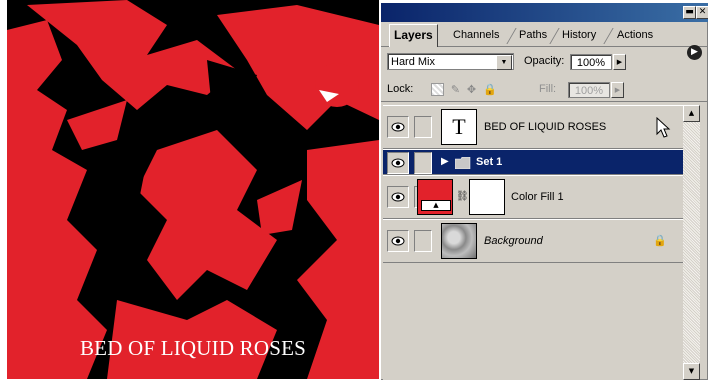  What do you see at coordinates (489, 162) in the screenshot?
I see `layer-name: Set 1` at bounding box center [489, 162].